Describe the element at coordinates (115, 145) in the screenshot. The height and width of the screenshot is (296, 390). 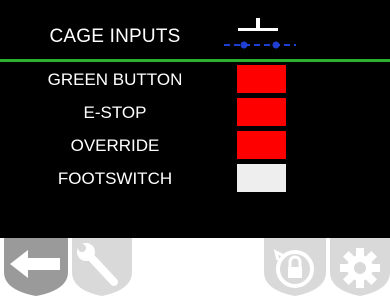
I see `input-label: OVERRIDE` at that location.